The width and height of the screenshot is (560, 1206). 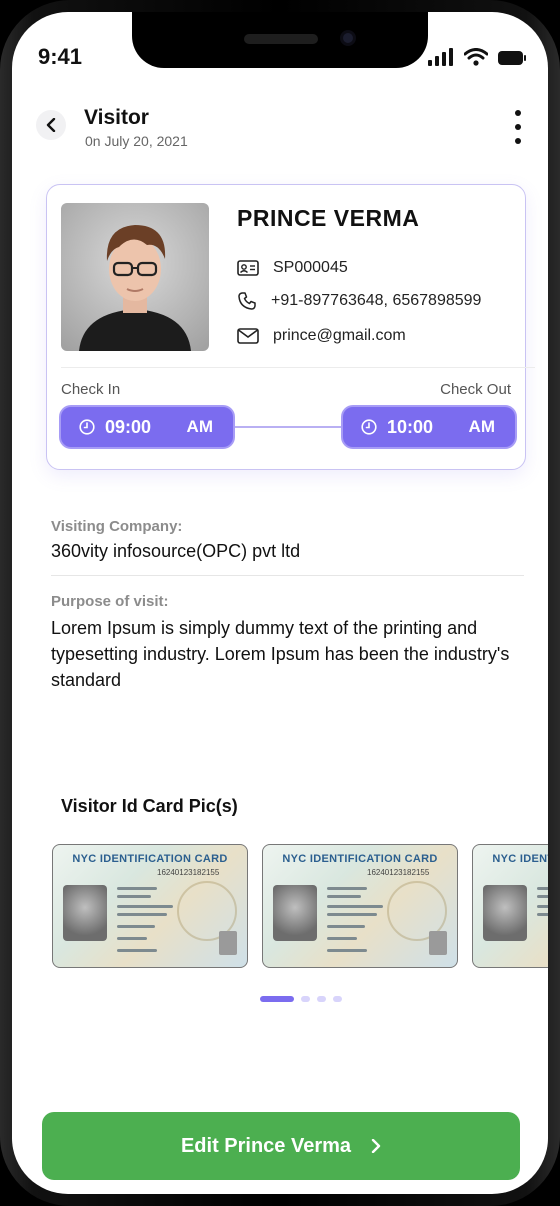 I want to click on page-subtitle: 0n July 20, 2021, so click(x=136, y=141).